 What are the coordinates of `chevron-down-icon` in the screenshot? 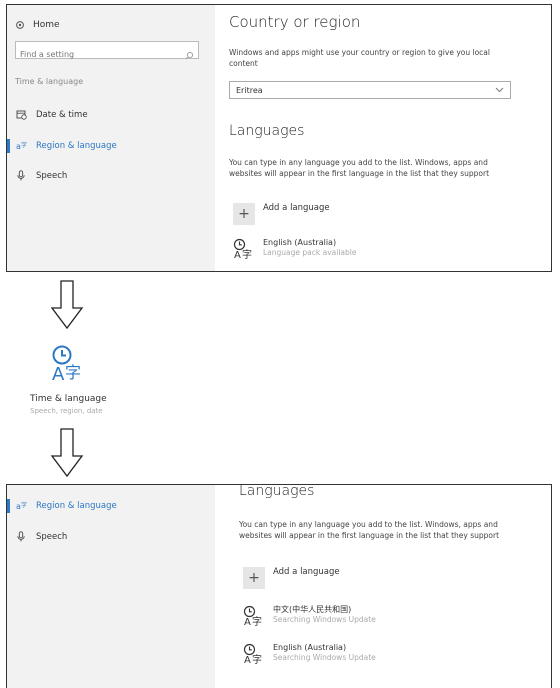 It's located at (499, 90).